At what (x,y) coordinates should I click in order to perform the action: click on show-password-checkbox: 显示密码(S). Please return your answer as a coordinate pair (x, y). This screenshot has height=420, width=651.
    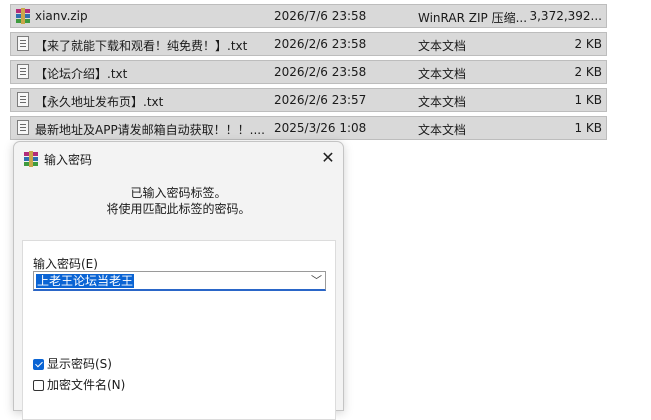
    Looking at the image, I should click on (72, 363).